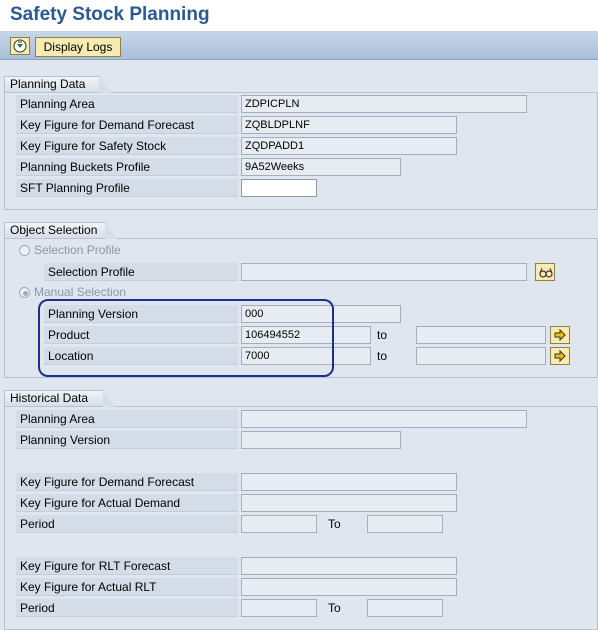 This screenshot has height=630, width=598. What do you see at coordinates (334, 608) in the screenshot?
I see `hist-period2-to-label: To` at bounding box center [334, 608].